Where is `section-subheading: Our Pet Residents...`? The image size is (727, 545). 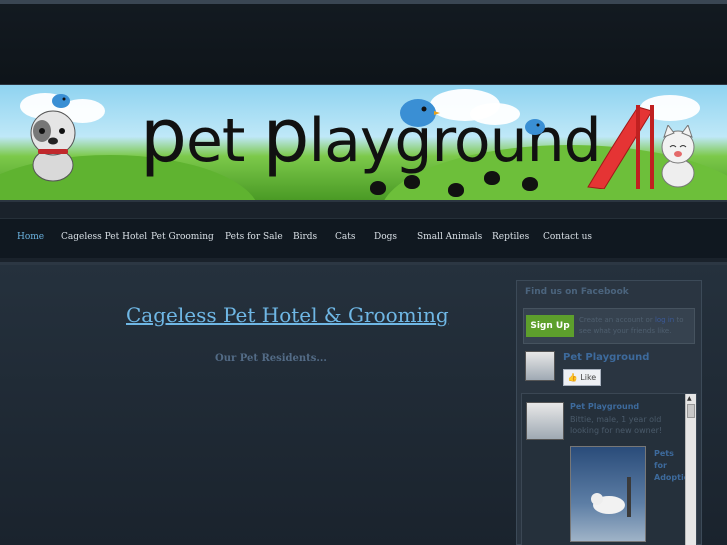 section-subheading: Our Pet Residents... is located at coordinates (271, 358).